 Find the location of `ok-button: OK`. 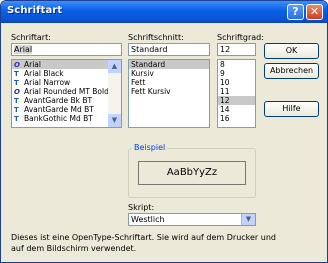

ok-button: OK is located at coordinates (291, 51).